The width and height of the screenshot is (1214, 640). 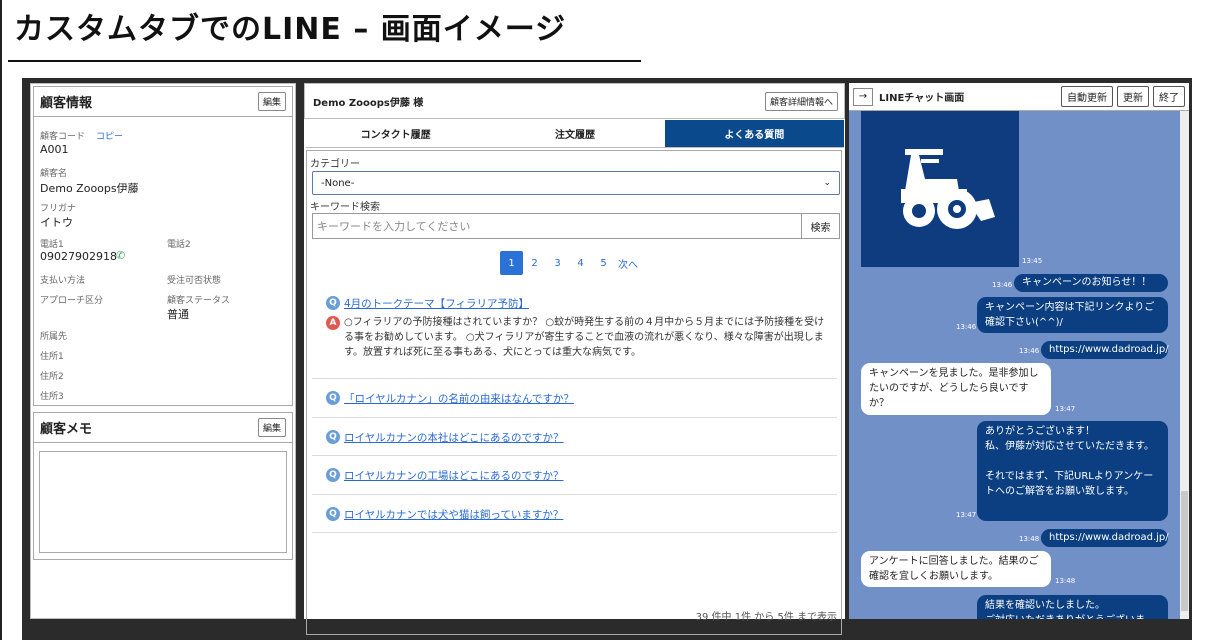 I want to click on tab-order-history: 注文履歴, so click(x=575, y=133).